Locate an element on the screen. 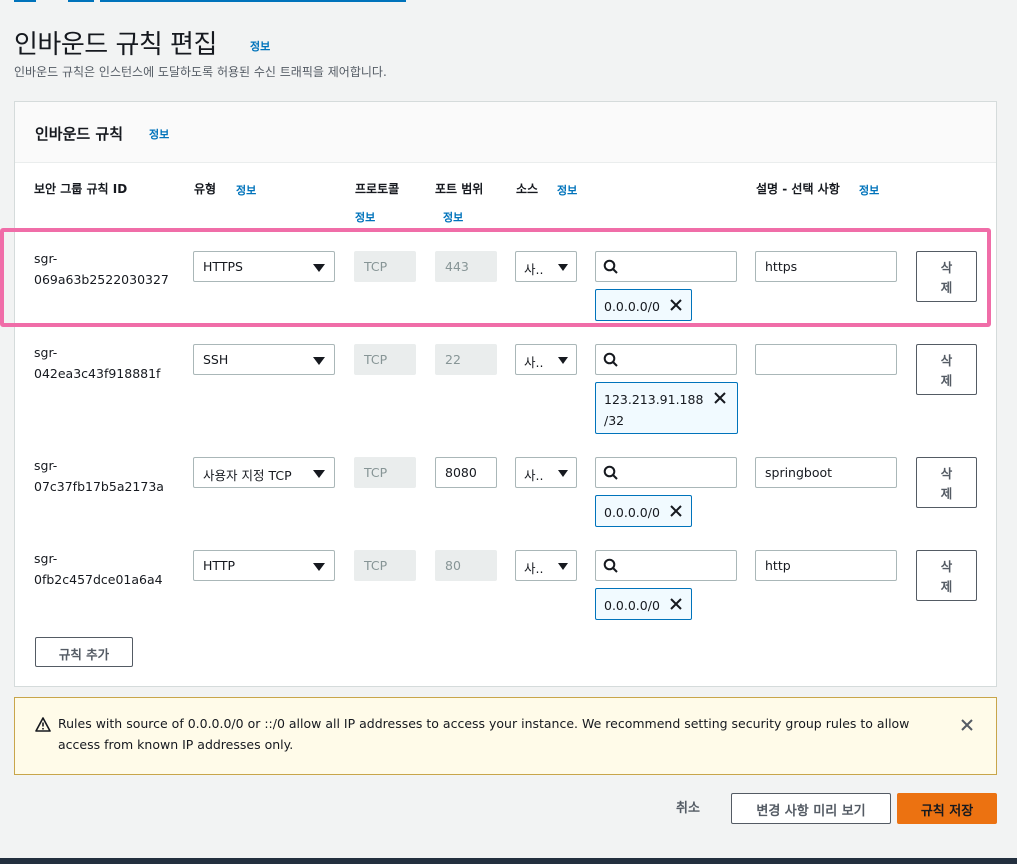 The width and height of the screenshot is (1017, 864). type-select: HTTP is located at coordinates (264, 565).